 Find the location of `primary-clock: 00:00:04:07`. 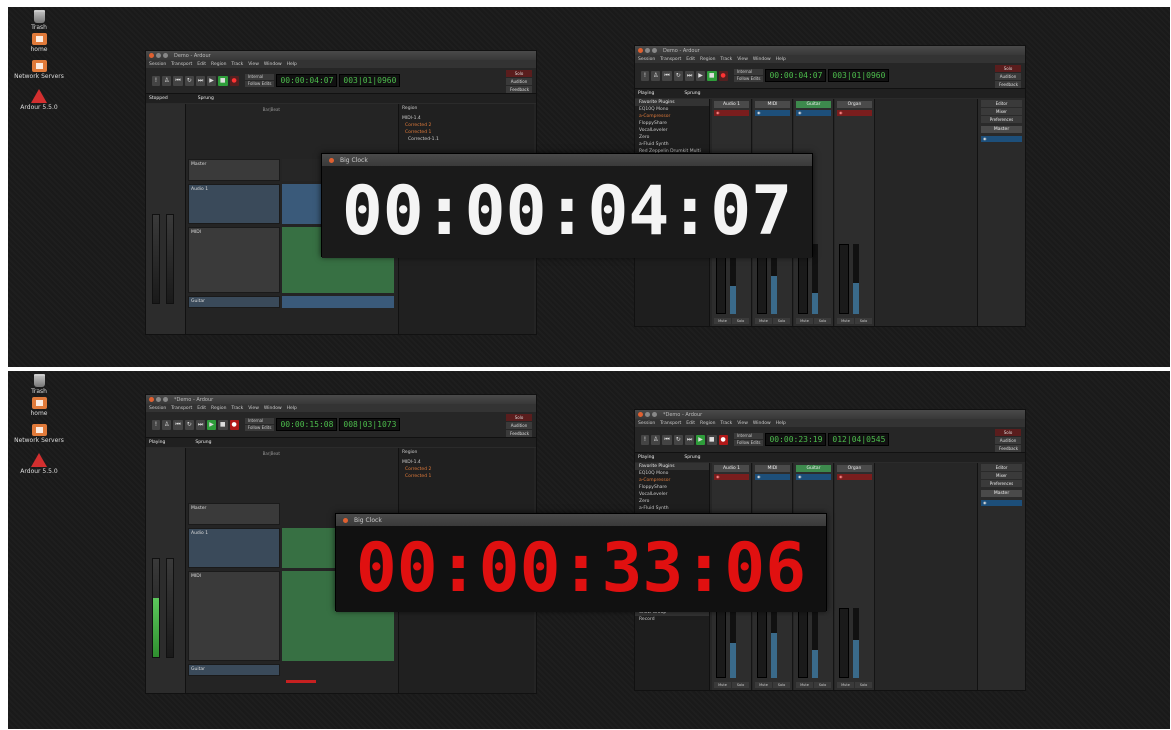

primary-clock: 00:00:04:07 is located at coordinates (307, 80).